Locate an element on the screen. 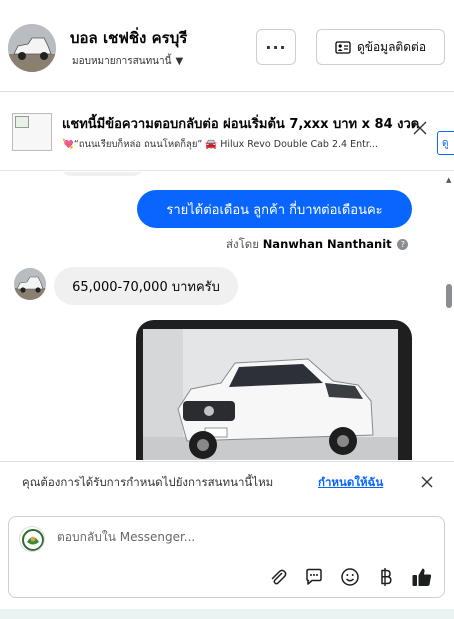  sent-by-prefix: ส่งโดย is located at coordinates (243, 244).